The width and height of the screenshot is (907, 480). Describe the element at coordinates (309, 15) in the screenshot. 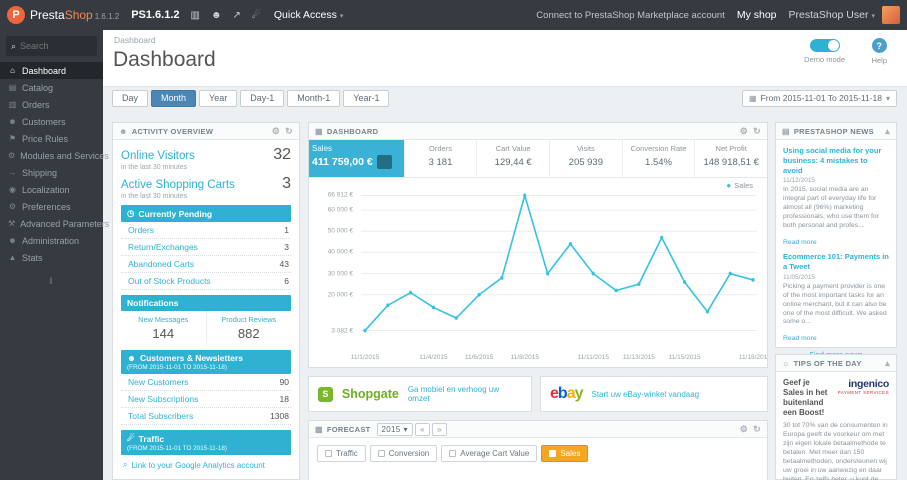

I see `quick-access-menu: Quick Access ▾` at that location.